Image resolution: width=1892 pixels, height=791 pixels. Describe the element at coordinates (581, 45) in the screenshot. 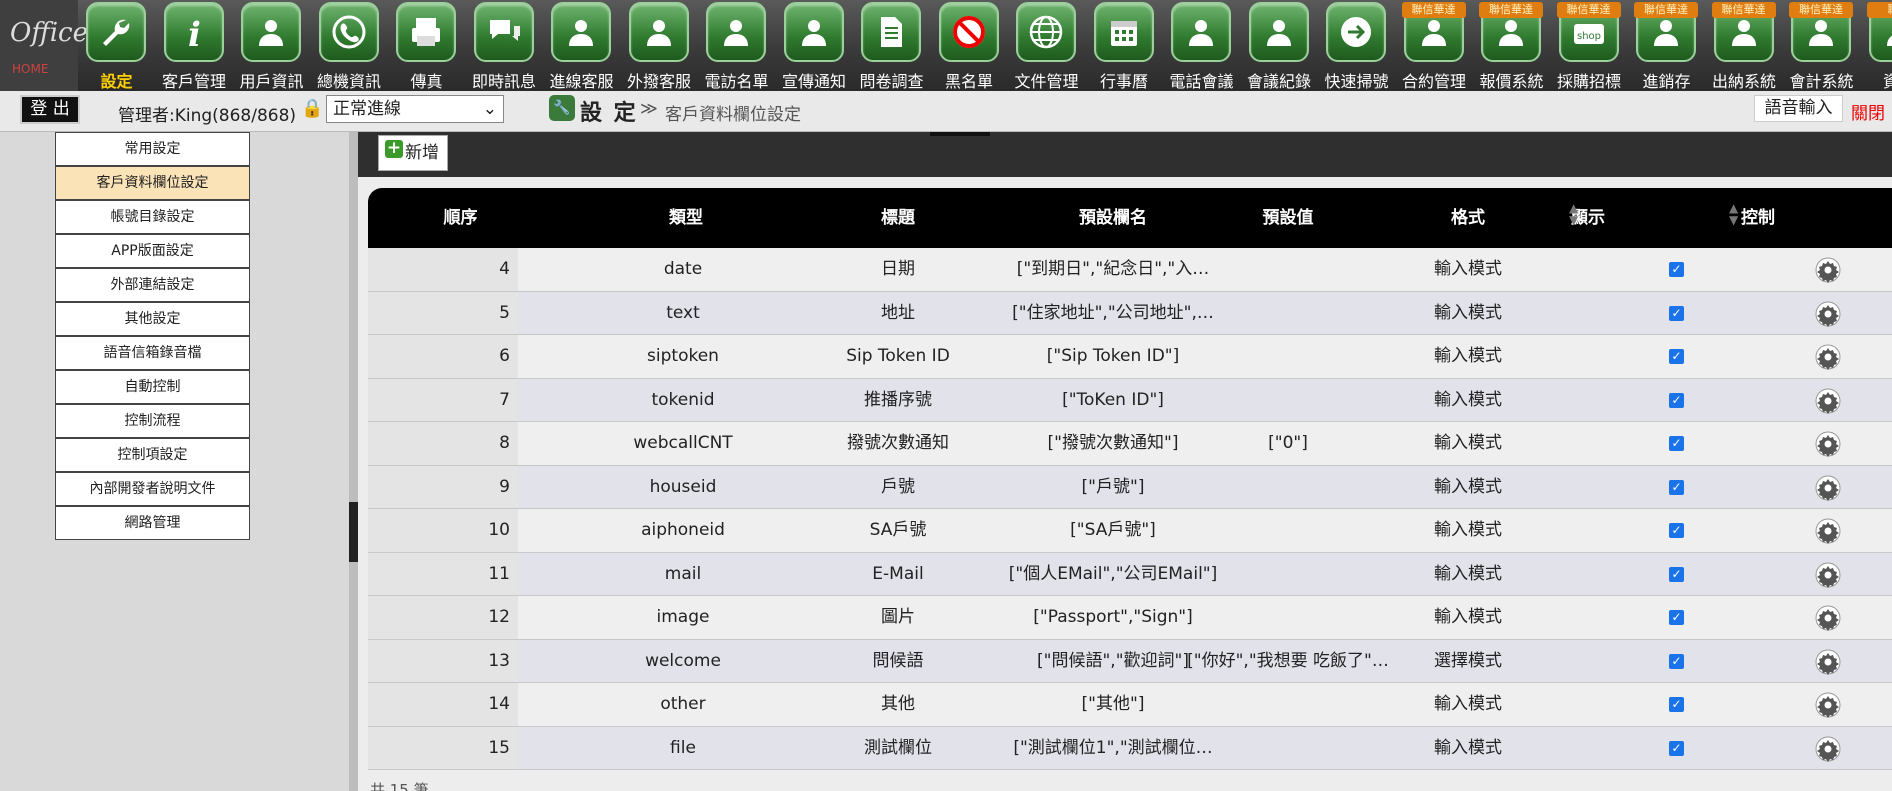

I see `toolbar-item-6: 進線客服` at that location.